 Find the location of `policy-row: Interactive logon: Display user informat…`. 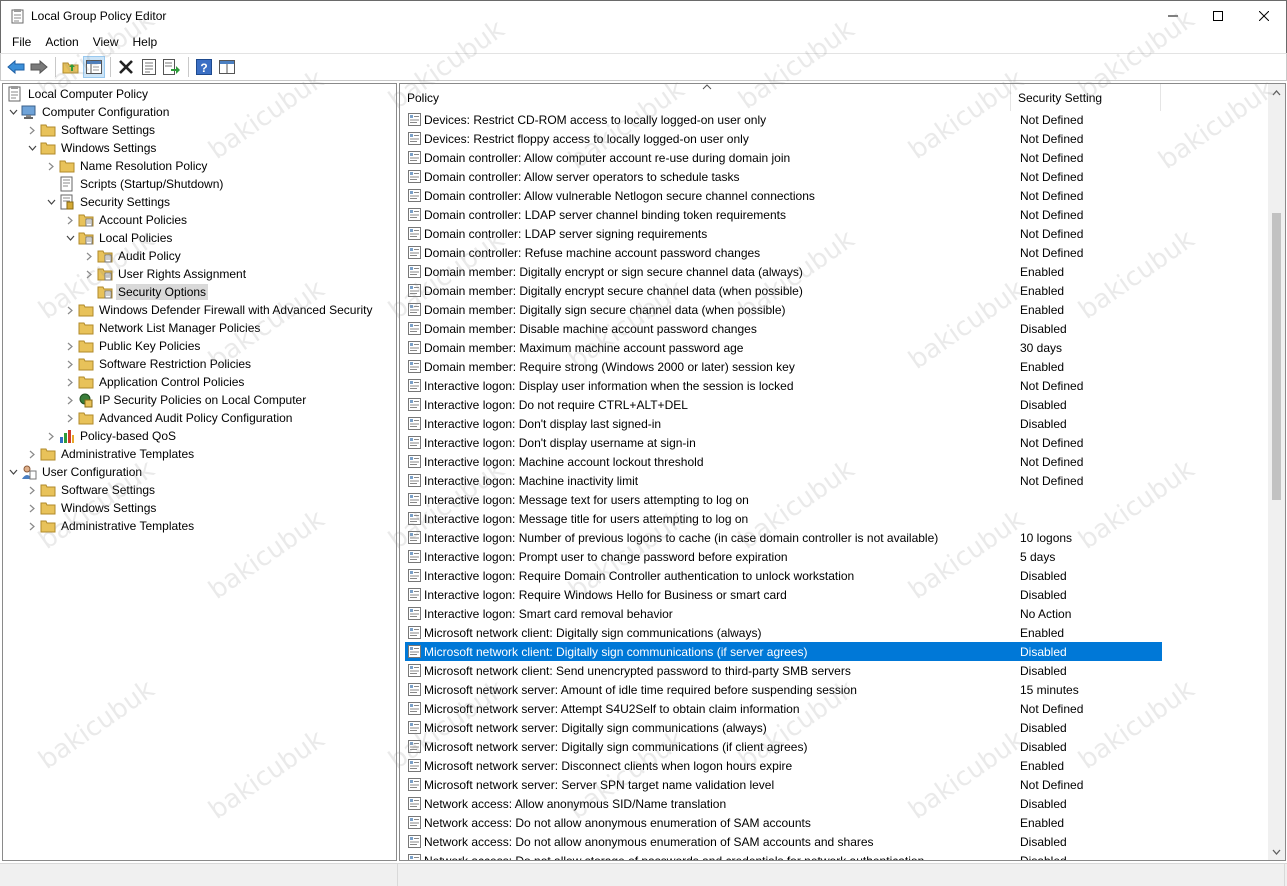

policy-row: Interactive logon: Display user informat… is located at coordinates (783, 385).